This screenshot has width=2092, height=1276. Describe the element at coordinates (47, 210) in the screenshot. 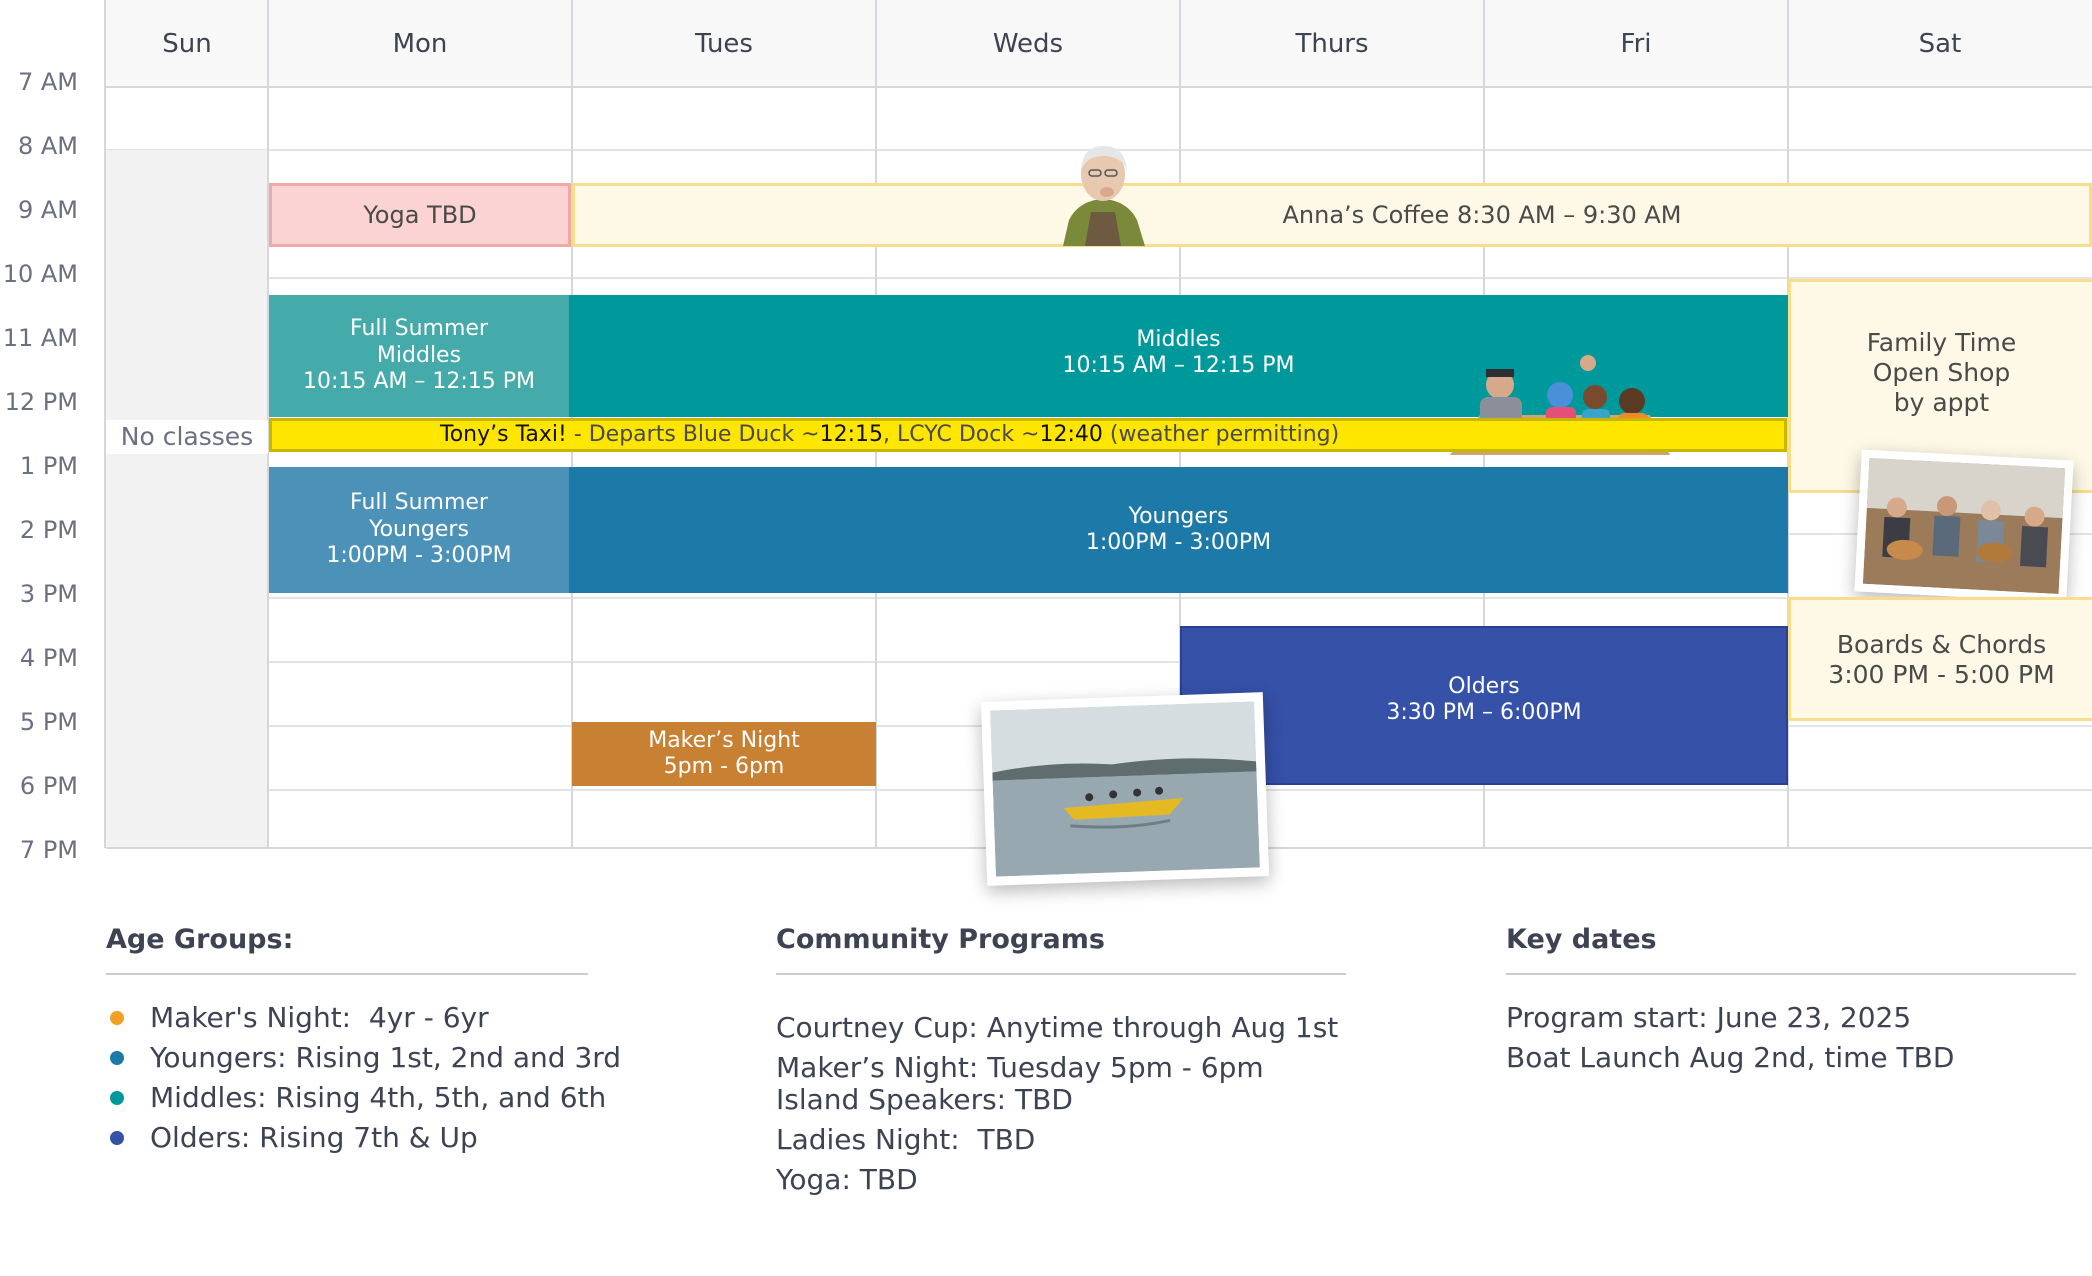

I see `time-label: 9 AM` at that location.